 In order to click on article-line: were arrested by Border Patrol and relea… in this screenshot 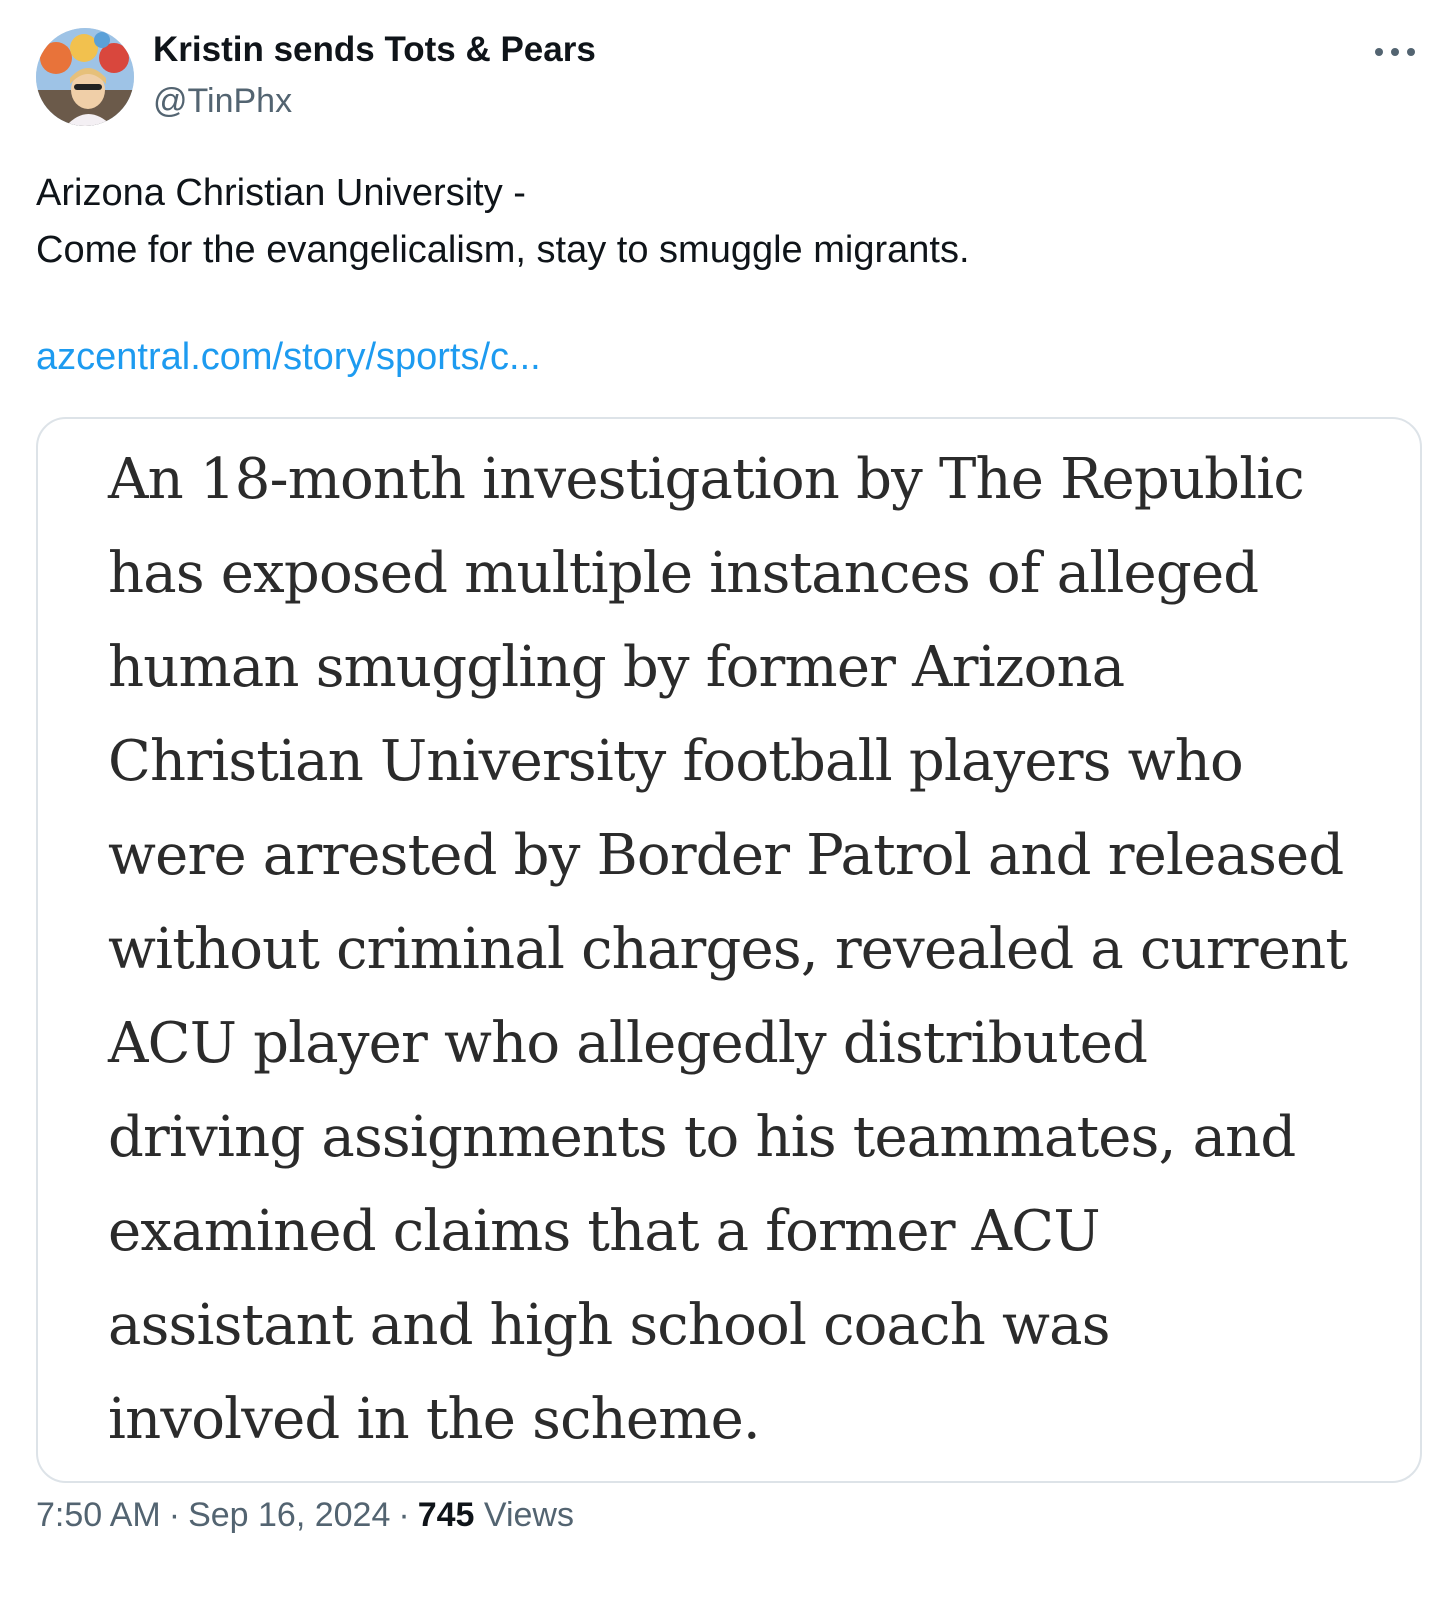, I will do `click(726, 855)`.